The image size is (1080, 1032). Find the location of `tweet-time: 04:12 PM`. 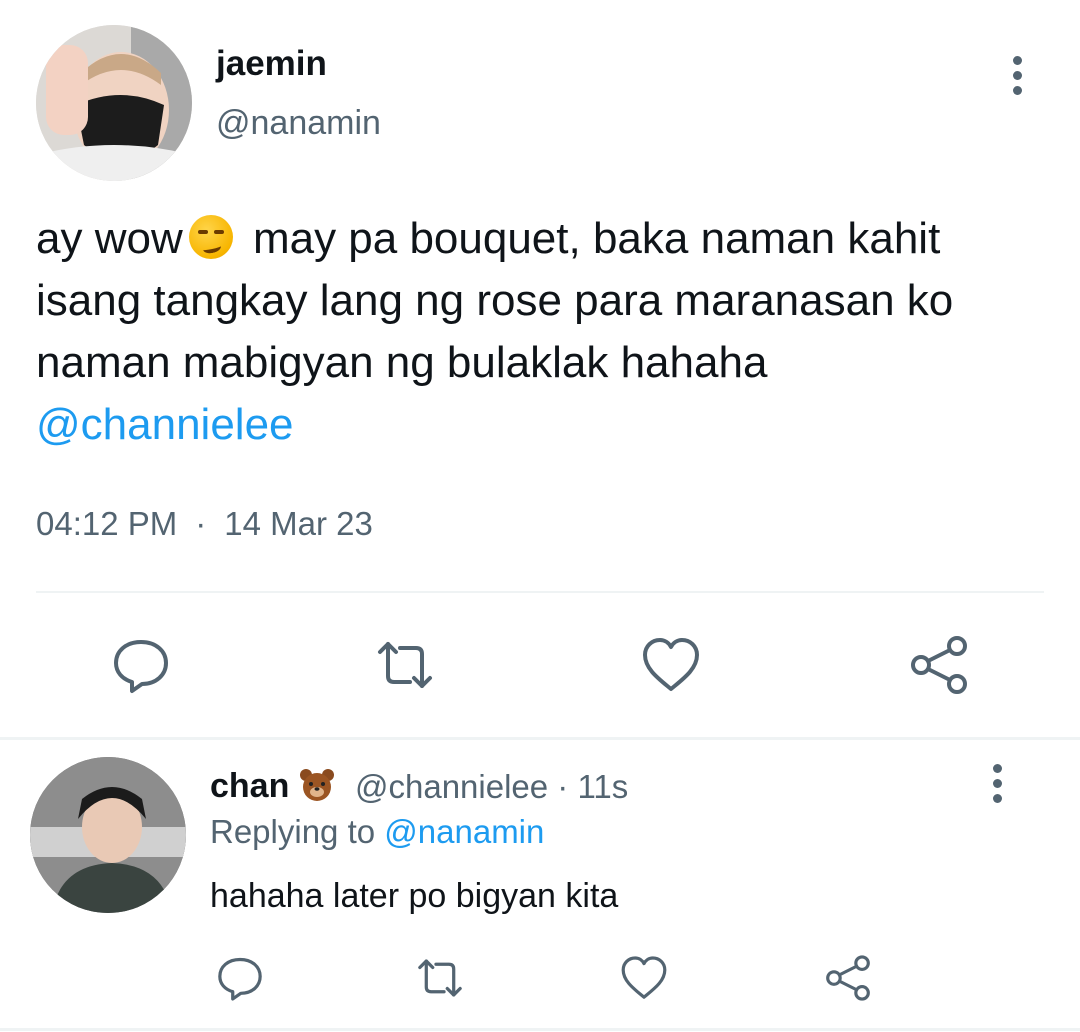

tweet-time: 04:12 PM is located at coordinates (107, 523).